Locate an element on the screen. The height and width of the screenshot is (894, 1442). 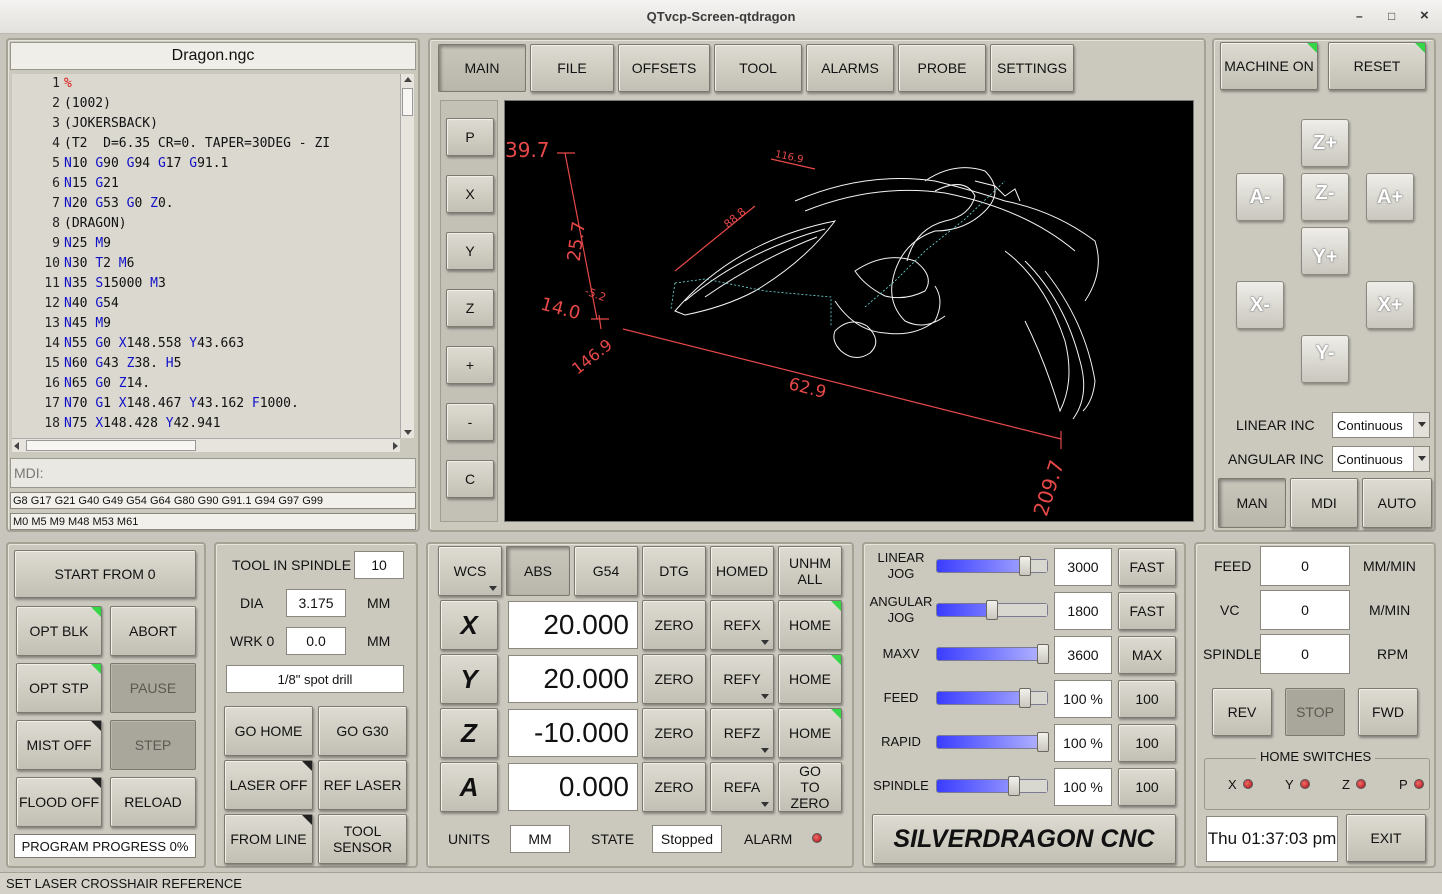
linear-jog-slider-handle is located at coordinates (1025, 566).